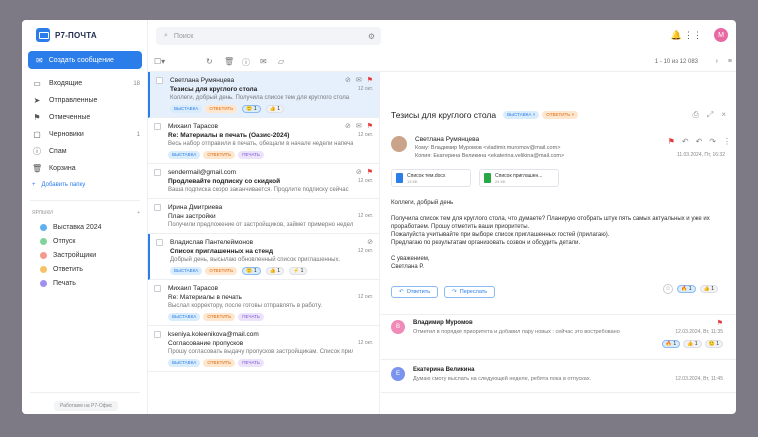 The width and height of the screenshot is (758, 437). Describe the element at coordinates (136, 83) in the screenshot. I see `unread-count: 18` at that location.